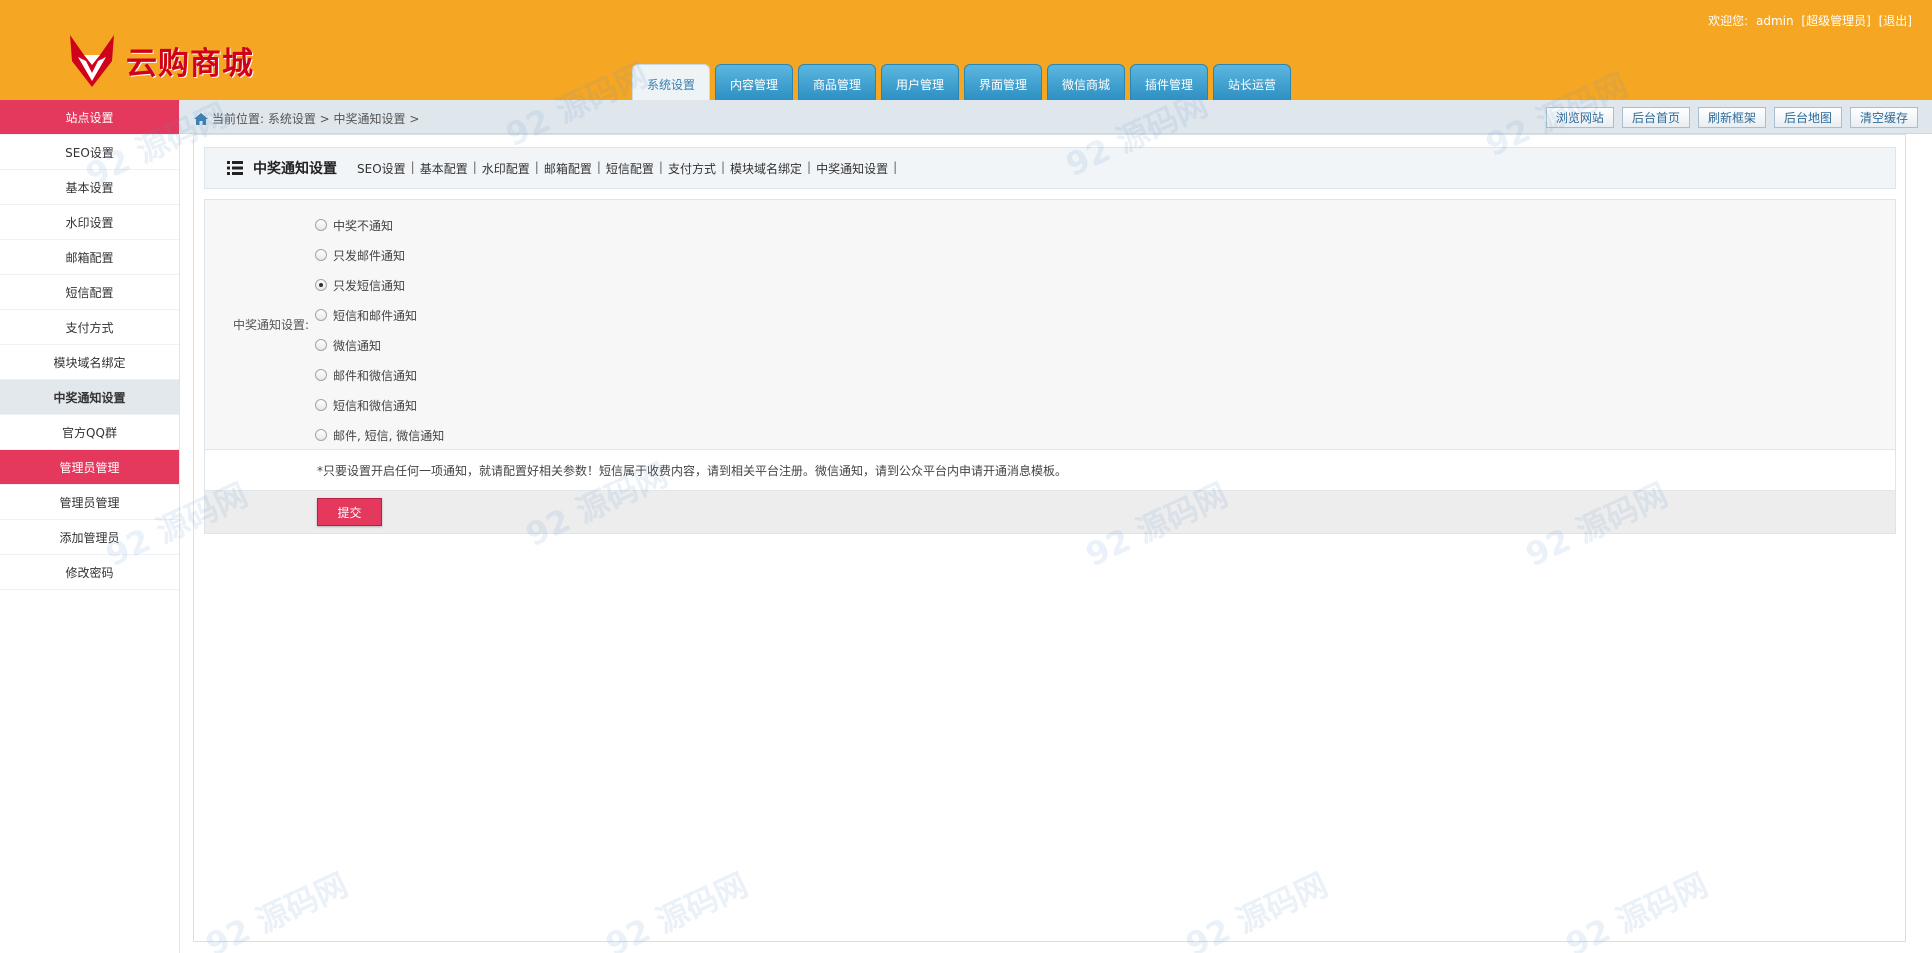 The height and width of the screenshot is (953, 1932). Describe the element at coordinates (369, 255) in the screenshot. I see `option-label: 只发邮件通知` at that location.